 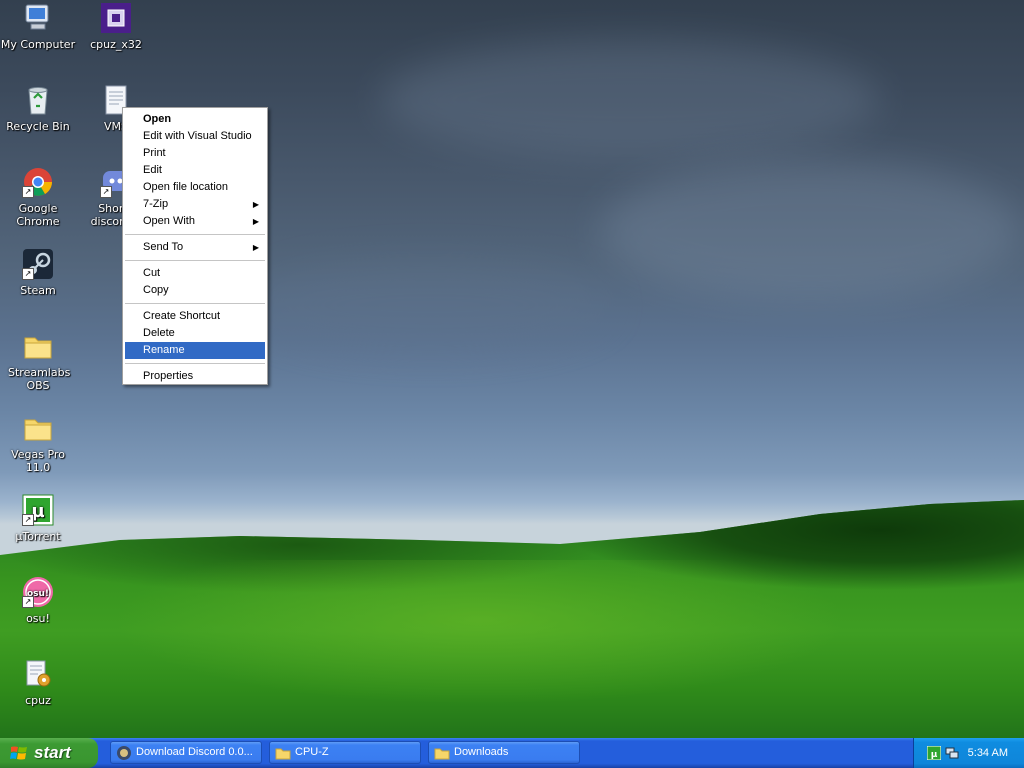 I want to click on chrome-icon: ↗, so click(x=38, y=182).